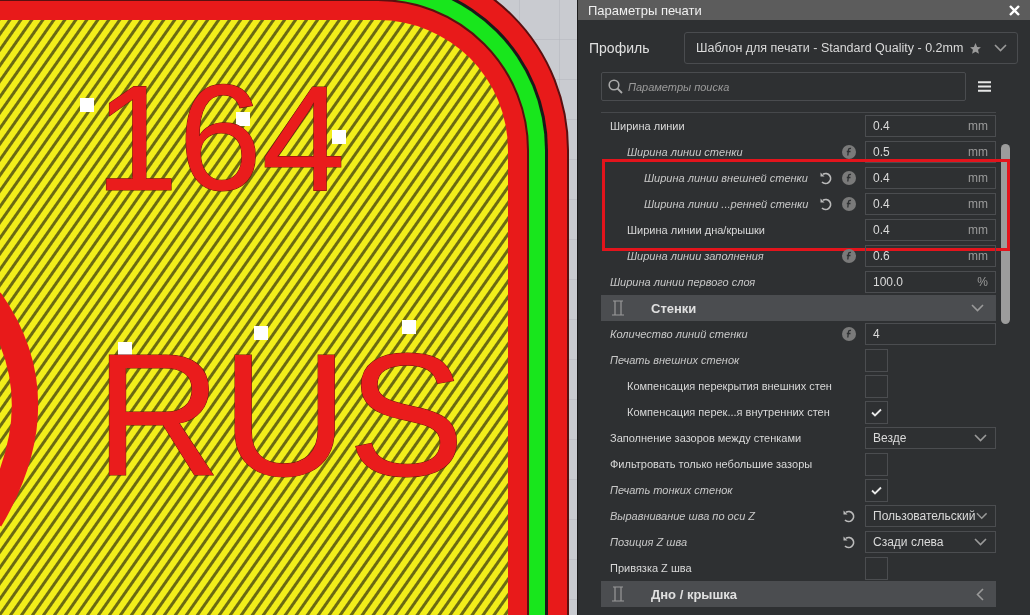 This screenshot has width=1030, height=615. What do you see at coordinates (930, 334) in the screenshot?
I see `number-field: 4` at bounding box center [930, 334].